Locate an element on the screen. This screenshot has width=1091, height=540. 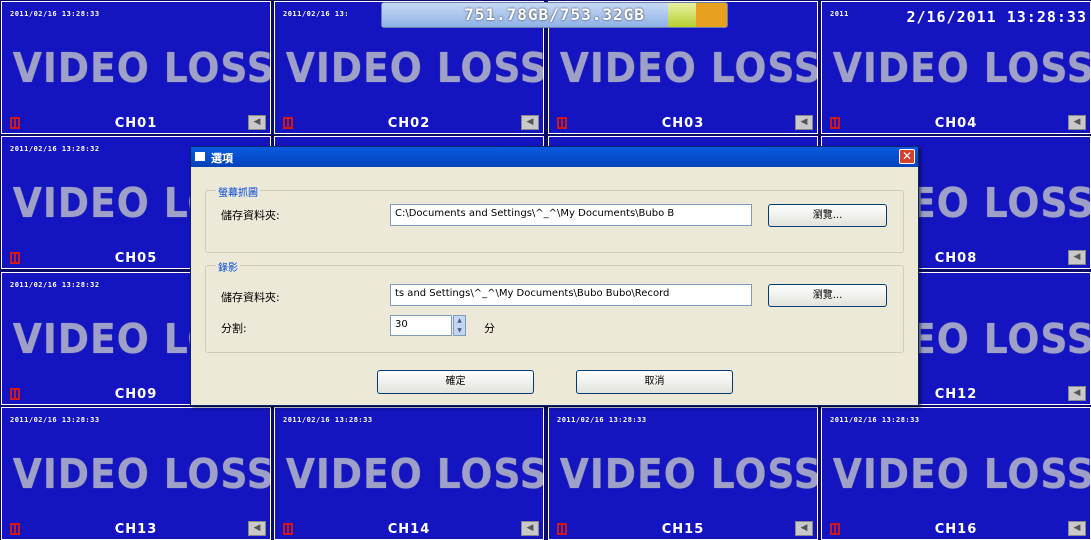
ok-button: 確定 is located at coordinates (455, 382).